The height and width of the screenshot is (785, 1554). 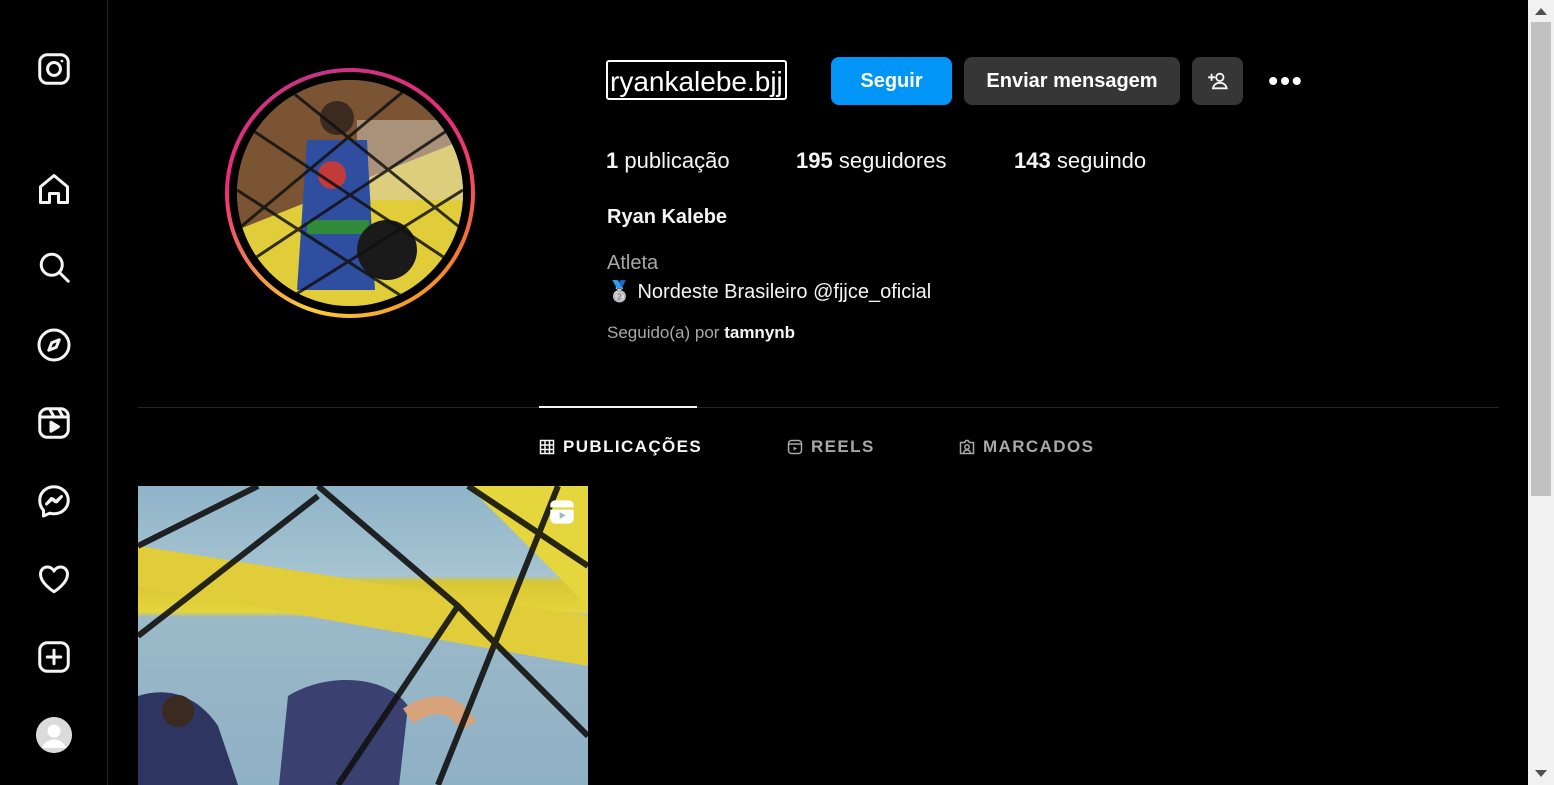 I want to click on story-ring, so click(x=350, y=193).